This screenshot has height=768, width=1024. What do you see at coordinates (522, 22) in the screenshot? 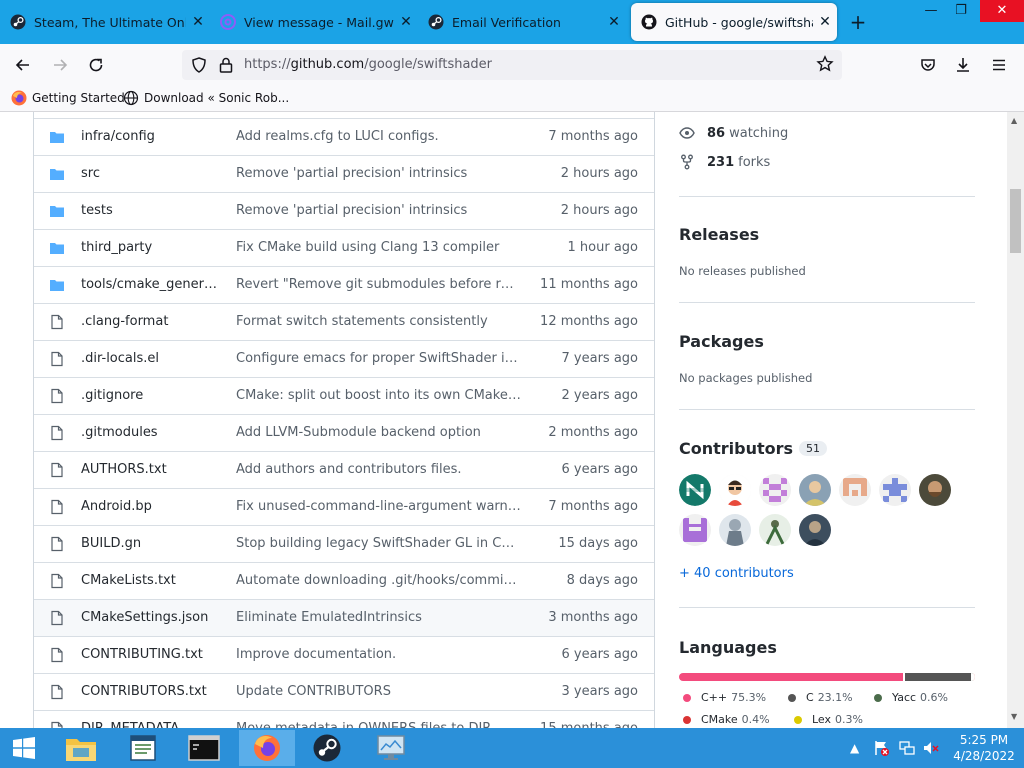
I see `tab-email-verification: Email Verification ✕` at bounding box center [522, 22].